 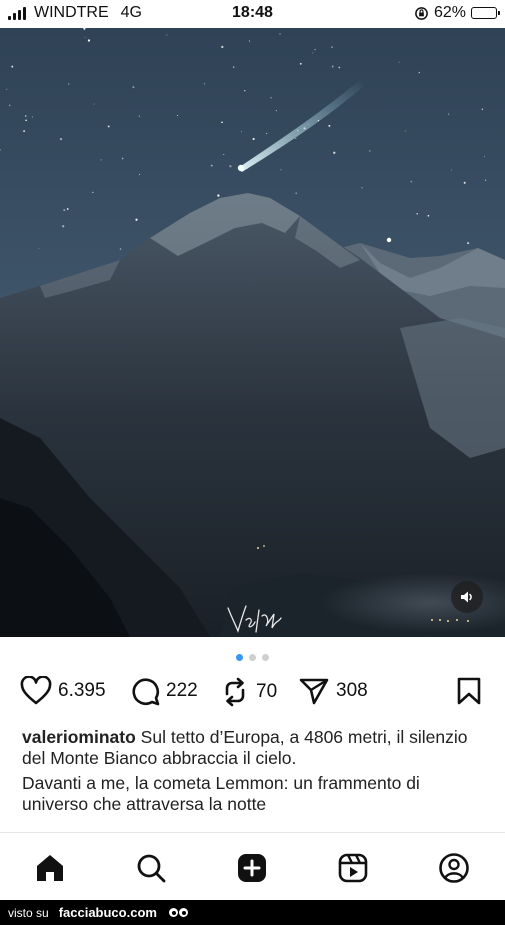 I want to click on status-bar: WINDTRE 4G 18:48 62%, so click(x=252, y=14).